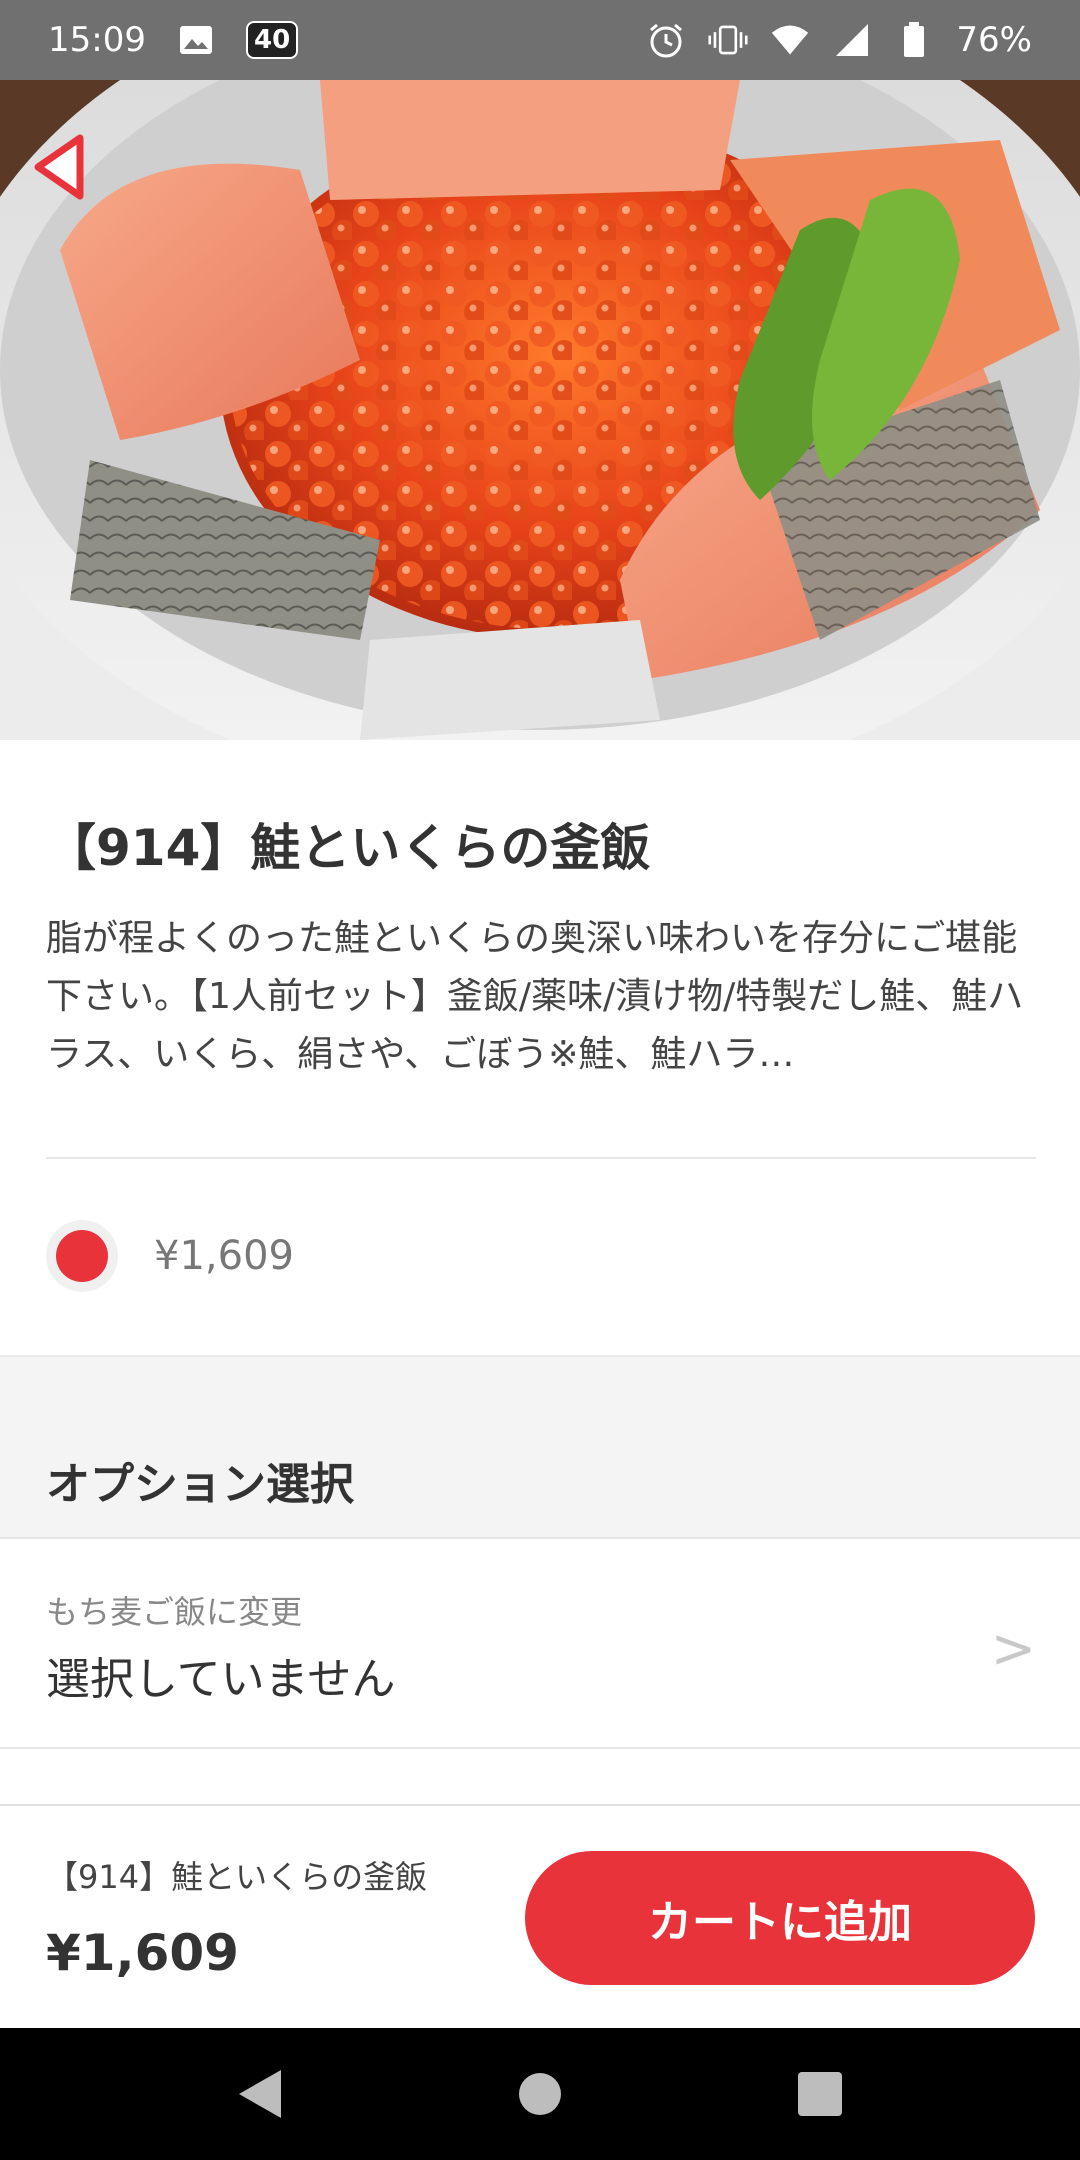 The height and width of the screenshot is (2160, 1080). Describe the element at coordinates (914, 40) in the screenshot. I see `battery-icon` at that location.